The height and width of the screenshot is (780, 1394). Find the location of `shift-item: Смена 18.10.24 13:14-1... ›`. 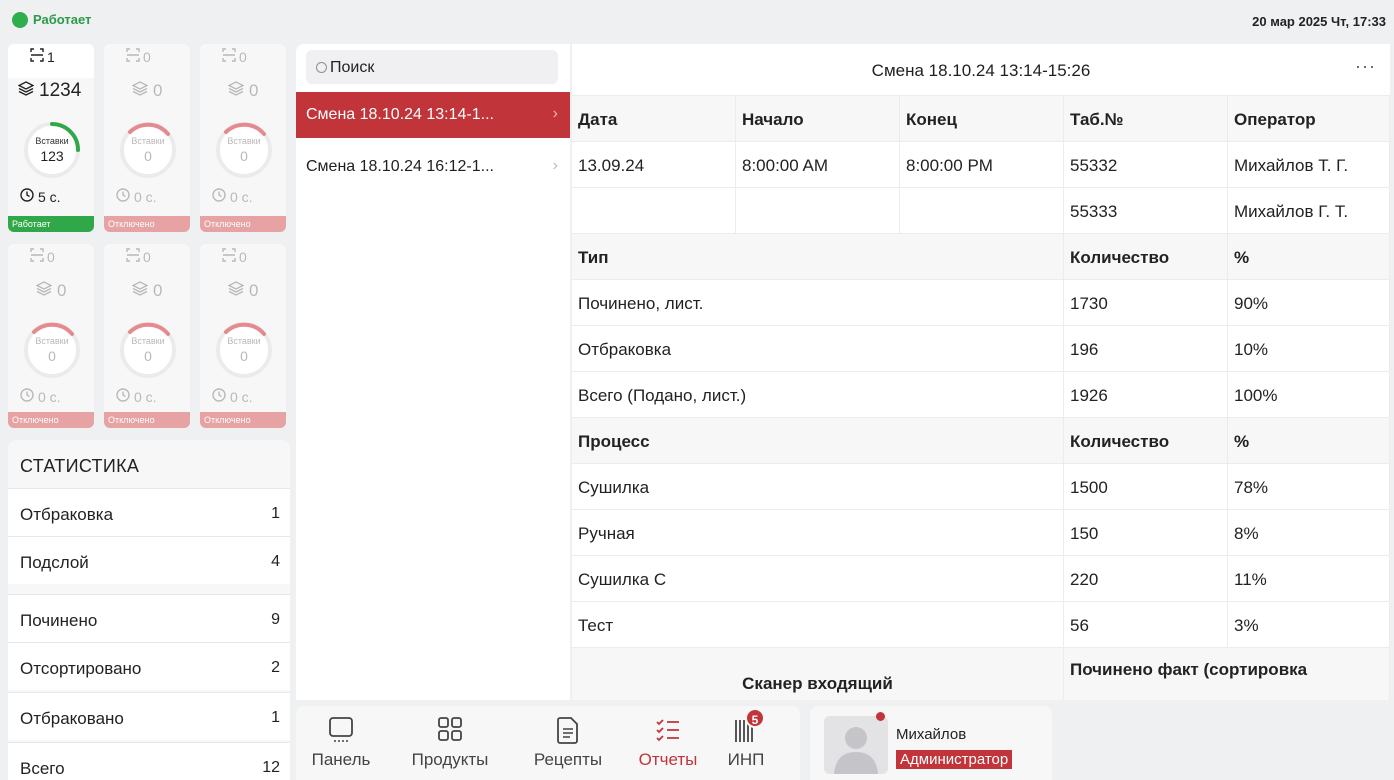

shift-item: Смена 18.10.24 13:14-1... › is located at coordinates (433, 115).